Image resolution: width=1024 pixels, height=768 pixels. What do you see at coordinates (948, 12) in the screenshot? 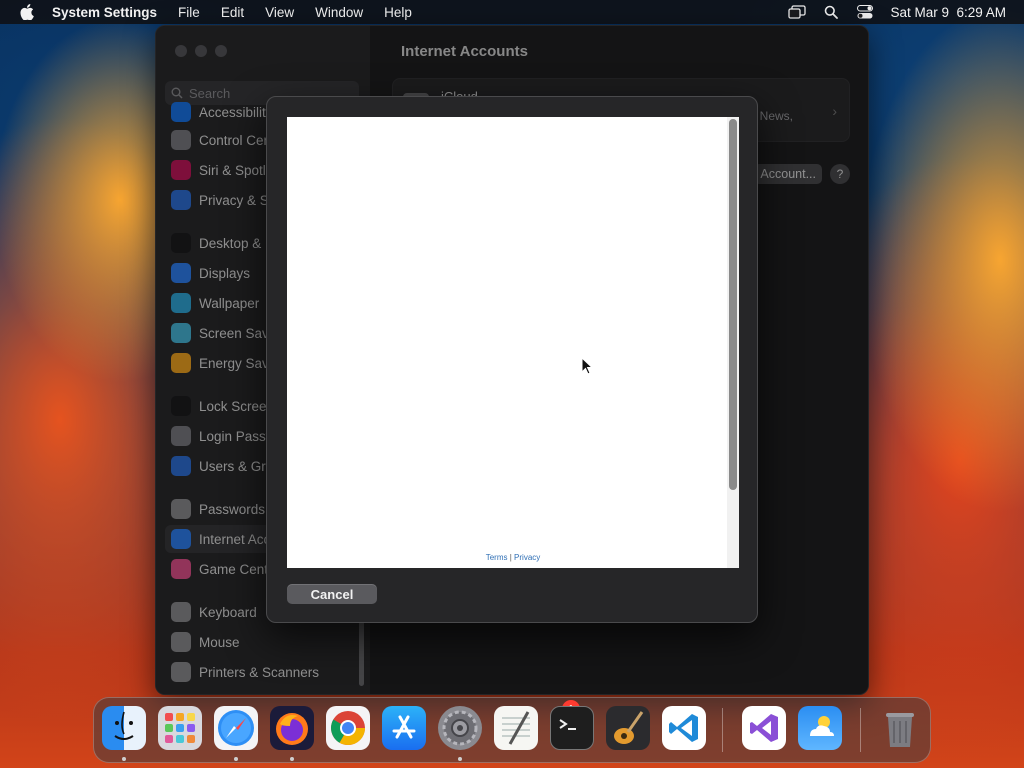
I see `menubar-clock: Sat Mar 9 6:29 AM` at bounding box center [948, 12].